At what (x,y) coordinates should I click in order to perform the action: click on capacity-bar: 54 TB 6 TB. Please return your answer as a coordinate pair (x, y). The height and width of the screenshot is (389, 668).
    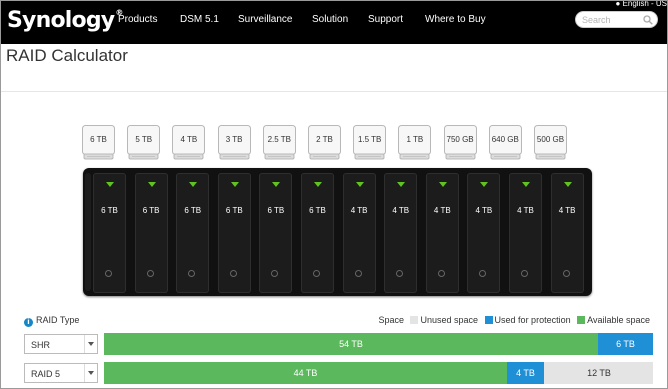
    Looking at the image, I should click on (378, 344).